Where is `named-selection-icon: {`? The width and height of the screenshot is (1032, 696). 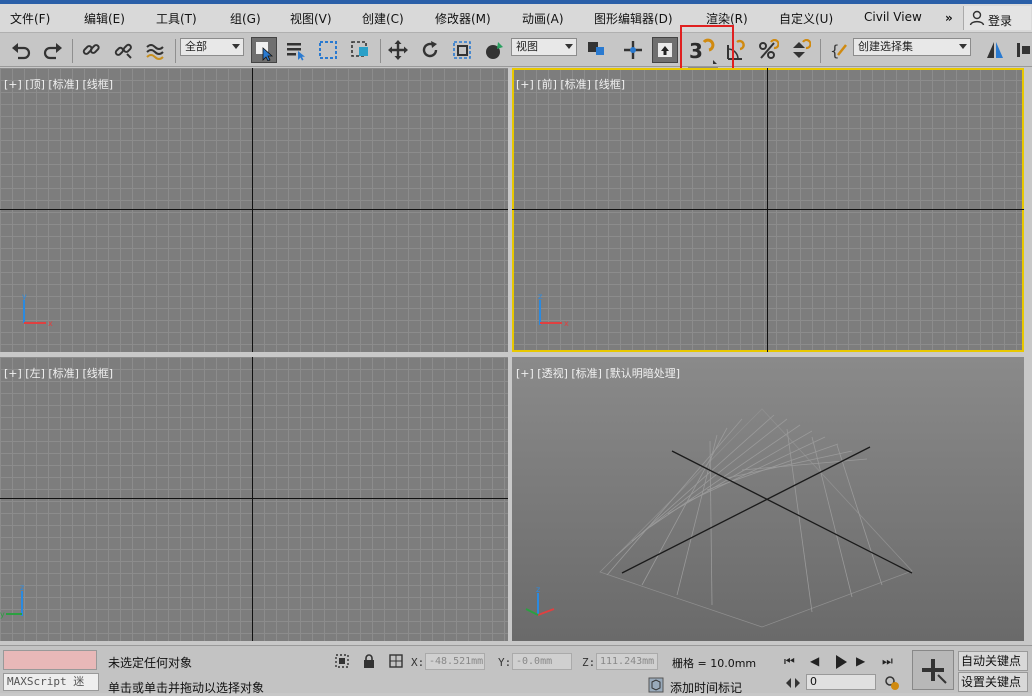 named-selection-icon: { is located at coordinates (838, 51).